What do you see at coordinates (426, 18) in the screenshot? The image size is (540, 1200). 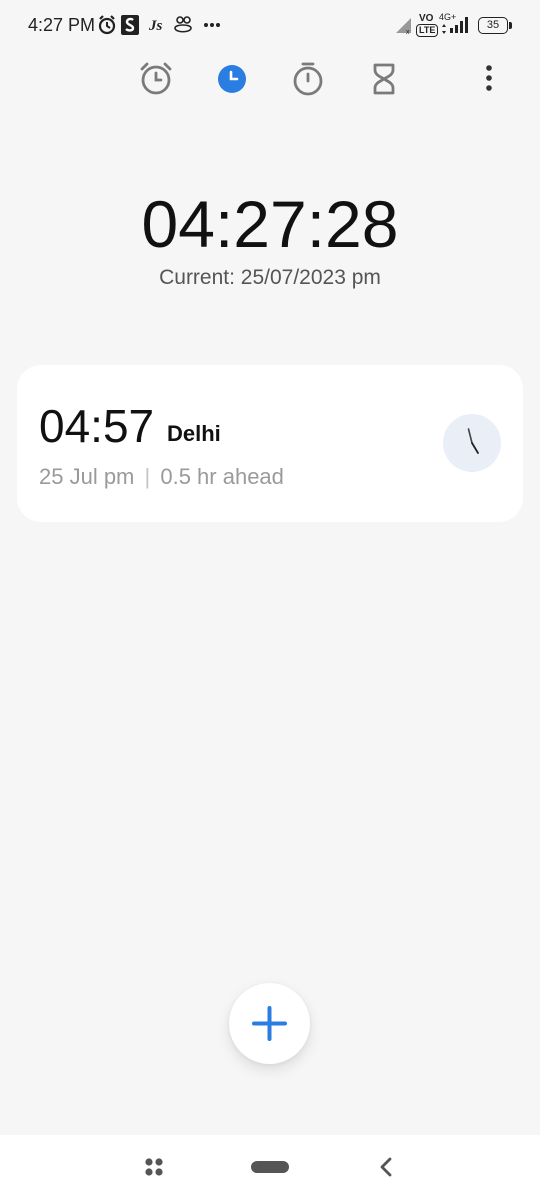 I see `volte-label: VO` at bounding box center [426, 18].